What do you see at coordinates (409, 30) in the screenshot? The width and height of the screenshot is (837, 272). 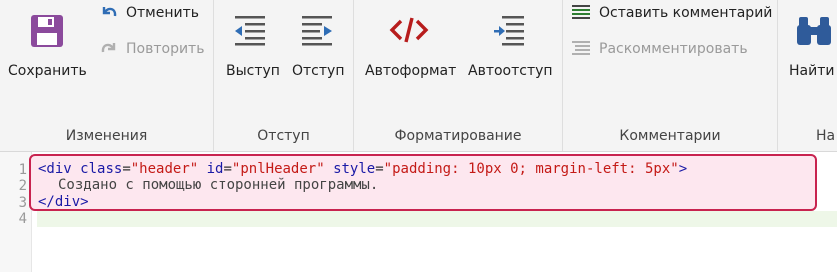 I see `code-icon` at bounding box center [409, 30].